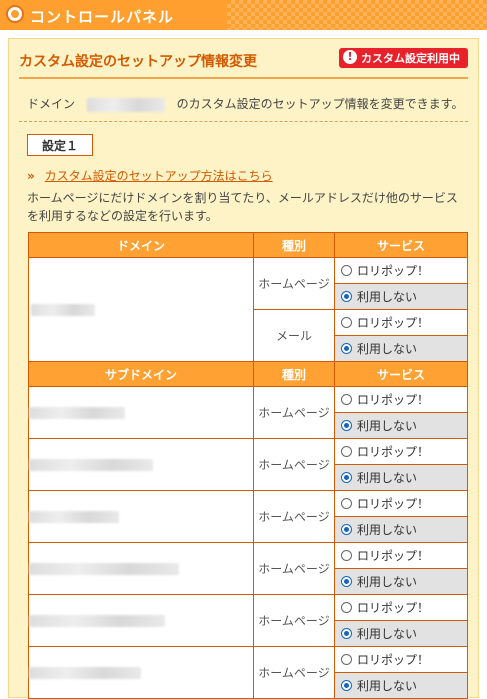 The image size is (487, 699). Describe the element at coordinates (294, 335) in the screenshot. I see `kind-cell: メール` at that location.